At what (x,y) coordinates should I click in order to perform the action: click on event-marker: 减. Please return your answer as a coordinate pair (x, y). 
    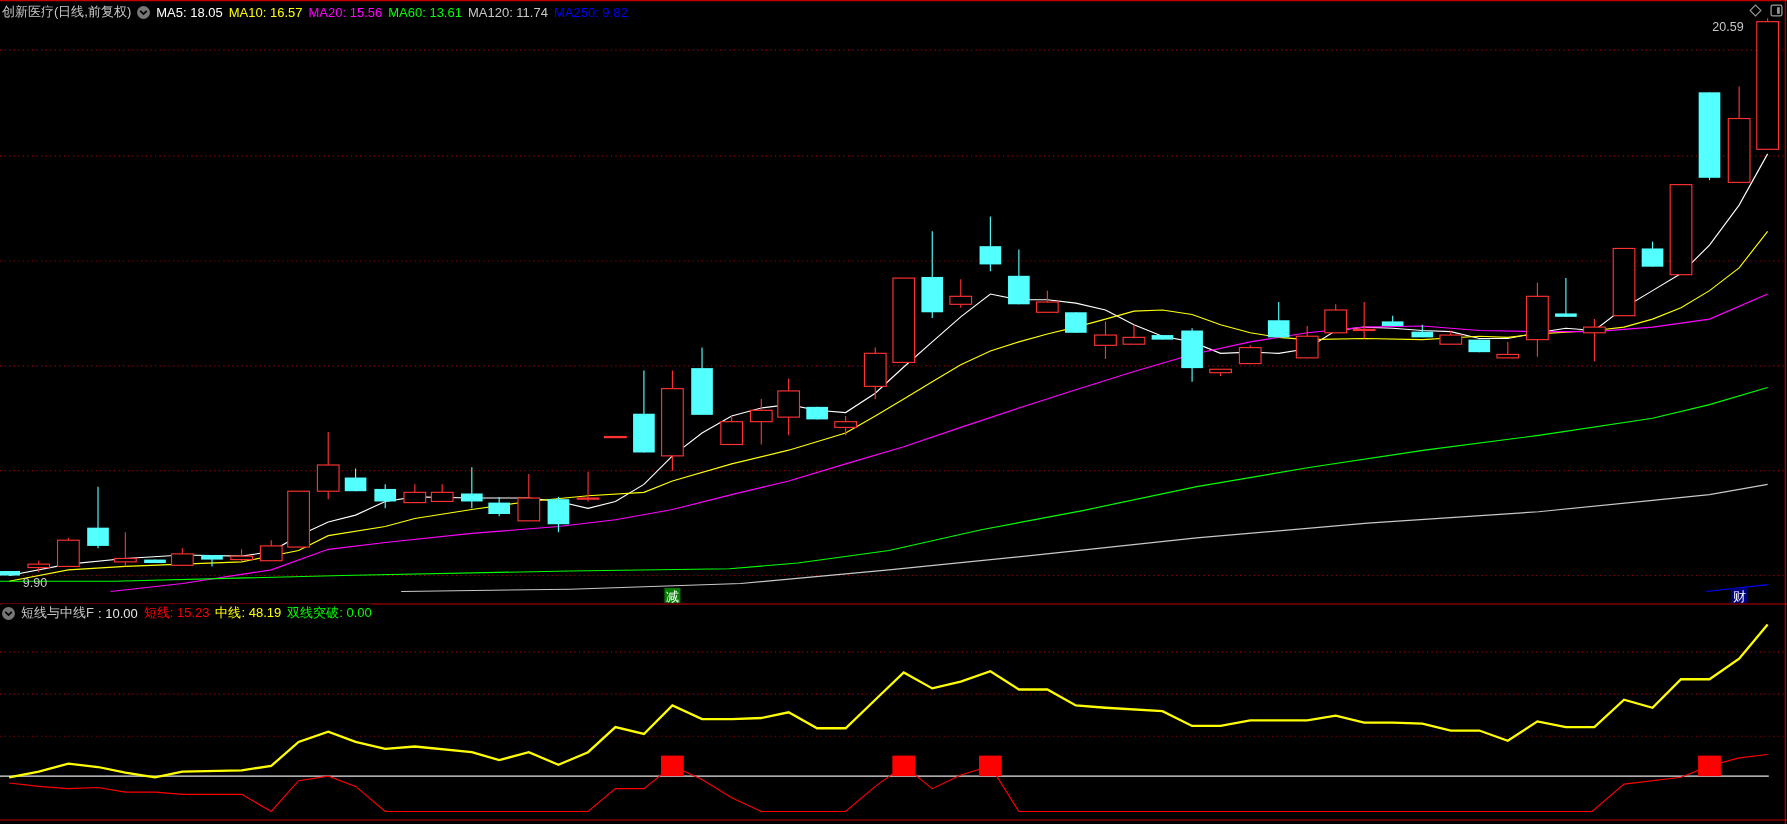
    Looking at the image, I should click on (672, 596).